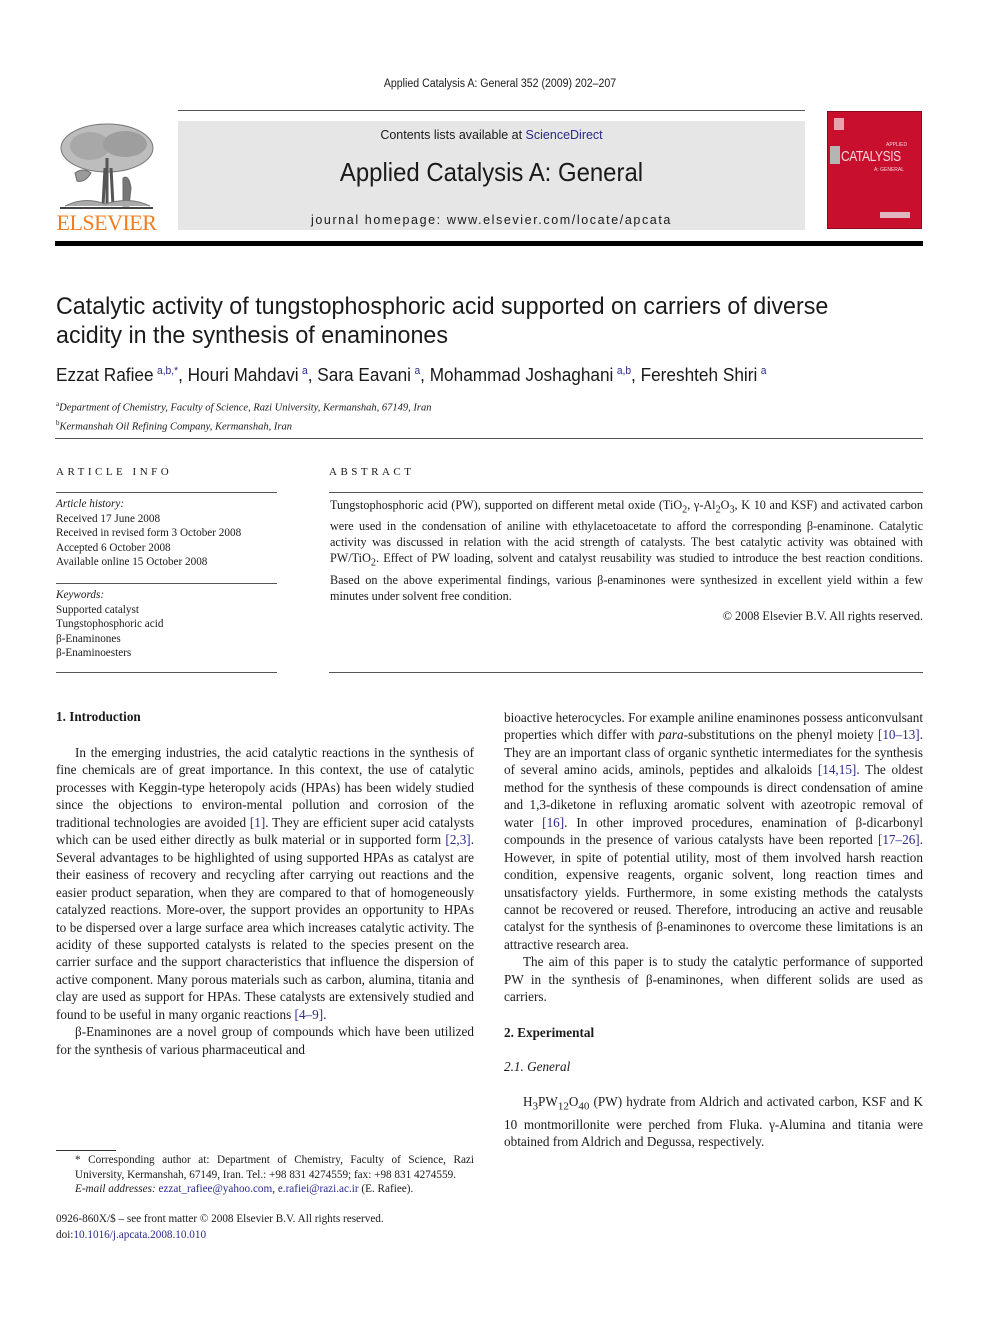  Describe the element at coordinates (573, 1101) in the screenshot. I see `text-run: O` at that location.